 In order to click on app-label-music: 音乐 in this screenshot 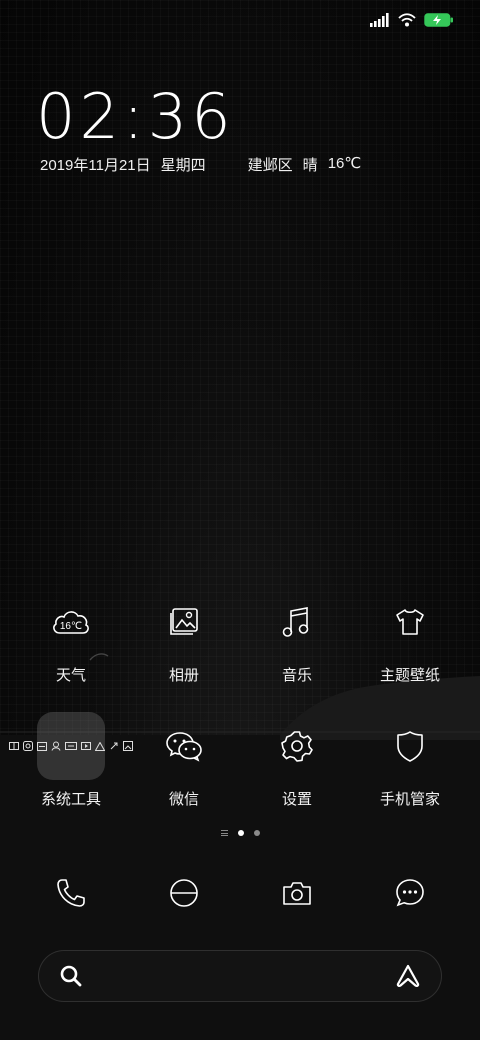, I will do `click(296, 675)`.